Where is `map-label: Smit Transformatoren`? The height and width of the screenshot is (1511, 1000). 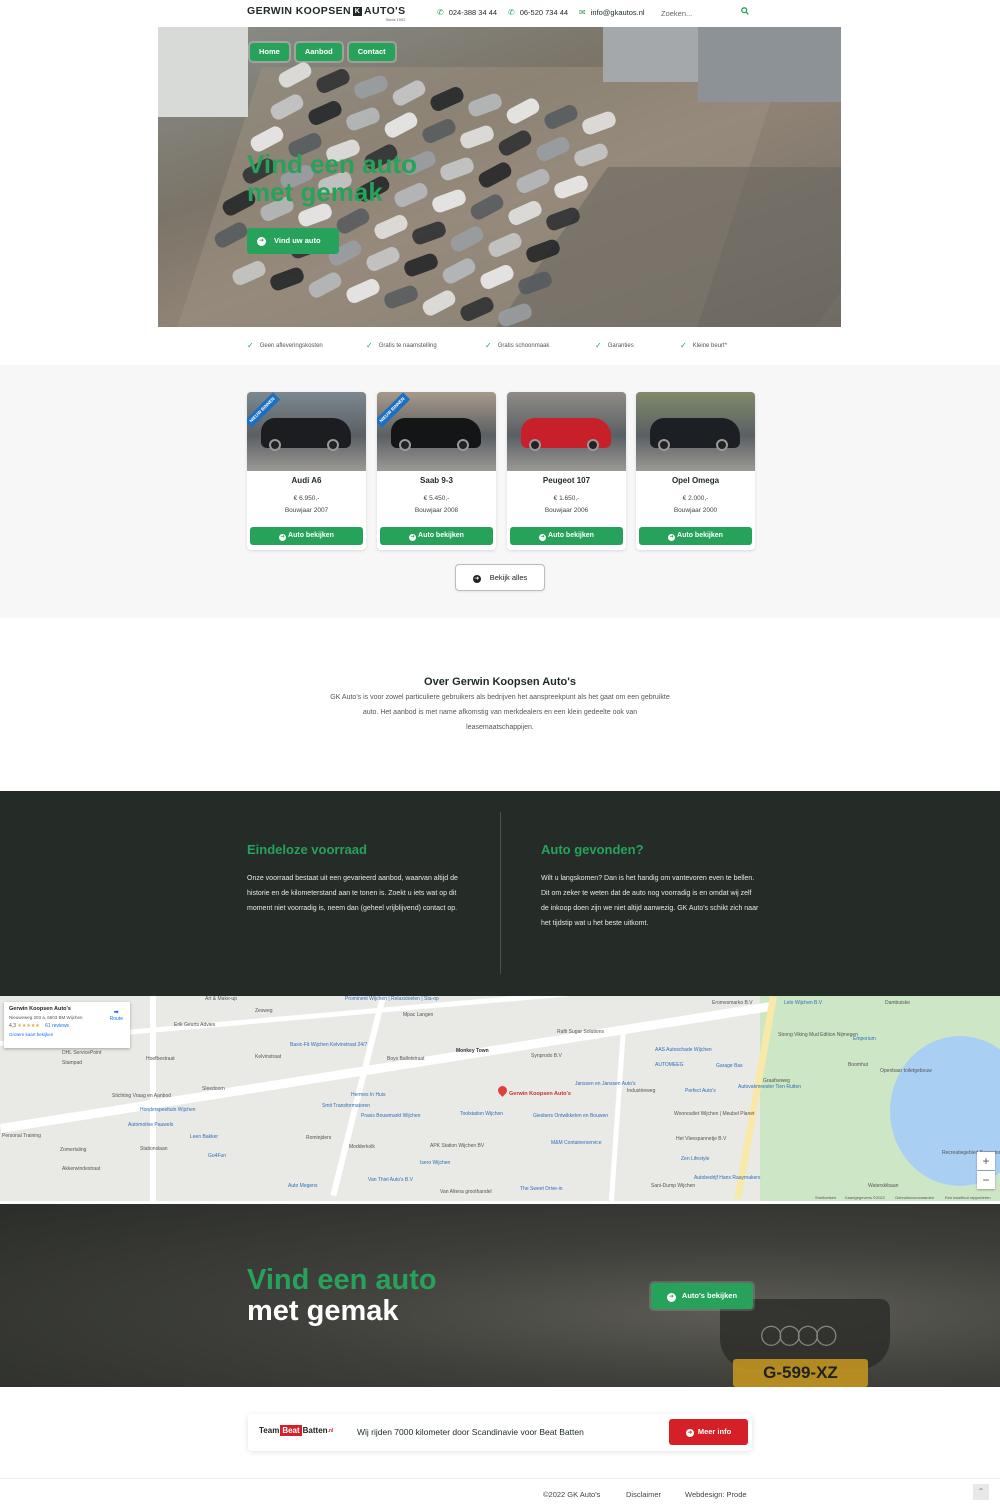 map-label: Smit Transformatoren is located at coordinates (346, 1106).